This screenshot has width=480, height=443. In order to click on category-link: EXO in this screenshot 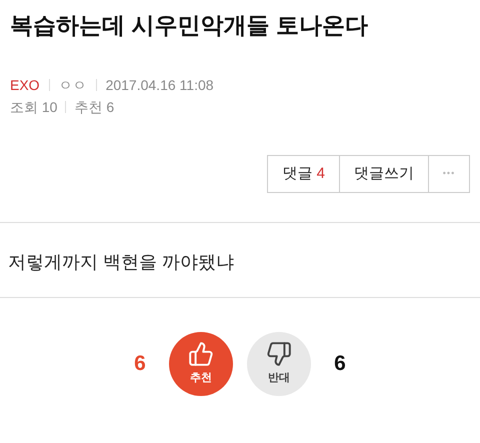, I will do `click(25, 85)`.